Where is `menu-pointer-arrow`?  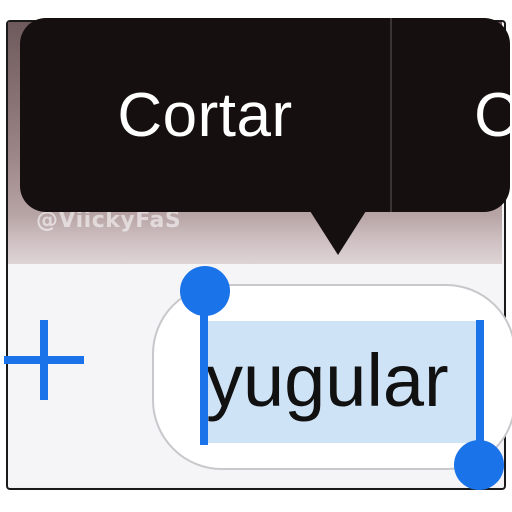 menu-pointer-arrow is located at coordinates (338, 233).